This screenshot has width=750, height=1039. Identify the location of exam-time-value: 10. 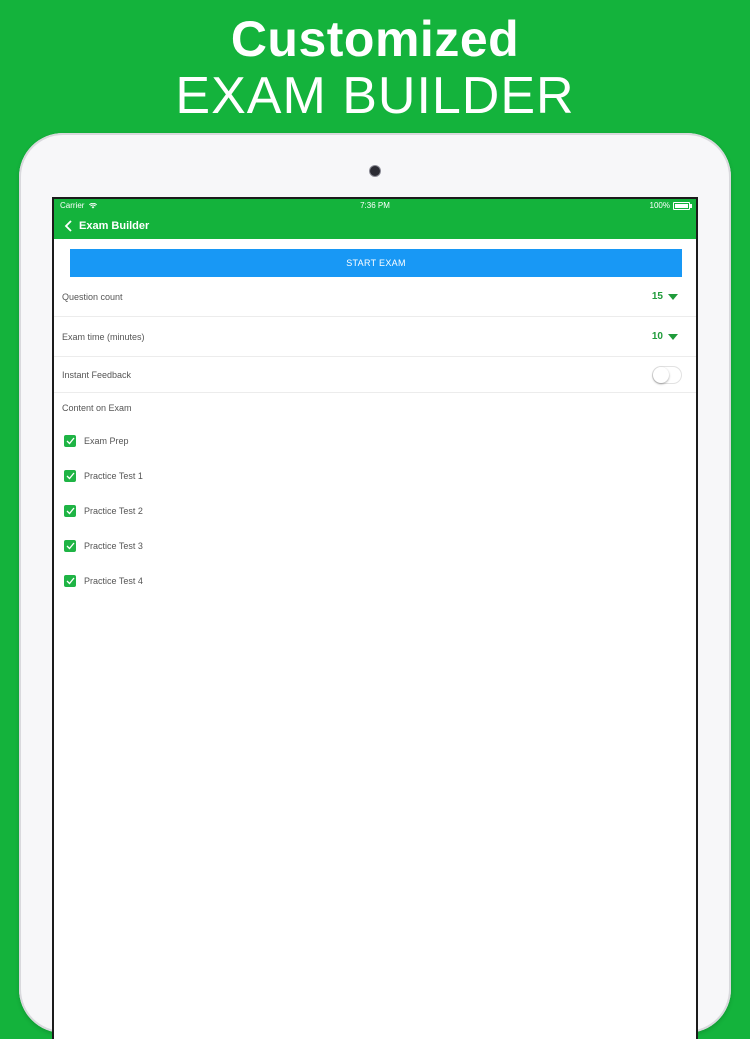
(657, 336).